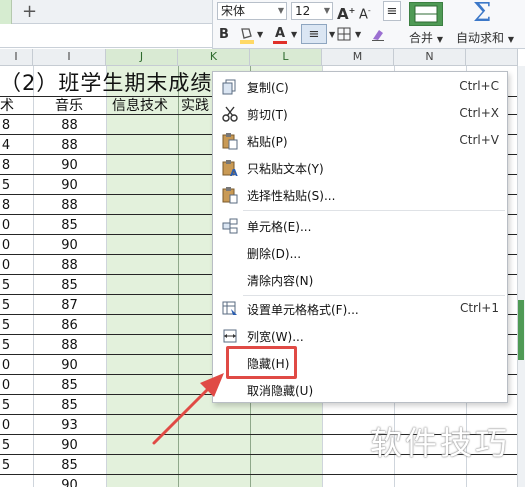  I want to click on annotation-arrow-icon, so click(188, 409).